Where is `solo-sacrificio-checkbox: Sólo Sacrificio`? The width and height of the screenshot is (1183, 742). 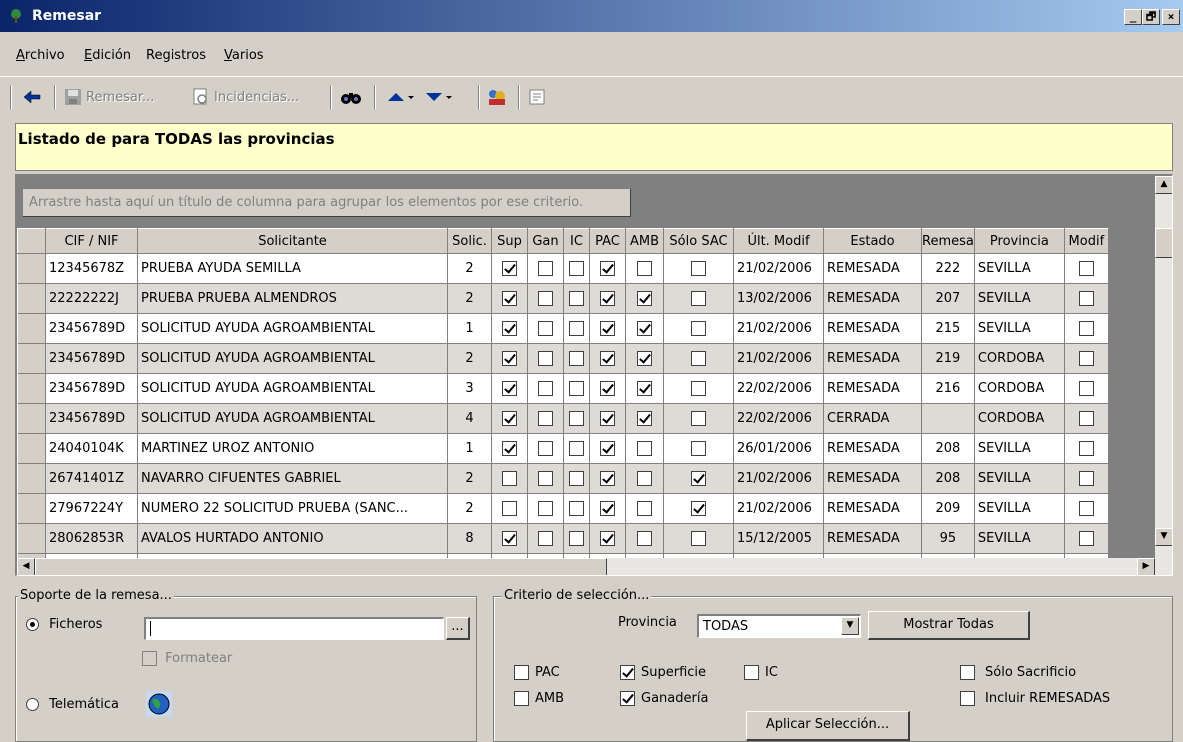 solo-sacrificio-checkbox: Sólo Sacrificio is located at coordinates (1018, 672).